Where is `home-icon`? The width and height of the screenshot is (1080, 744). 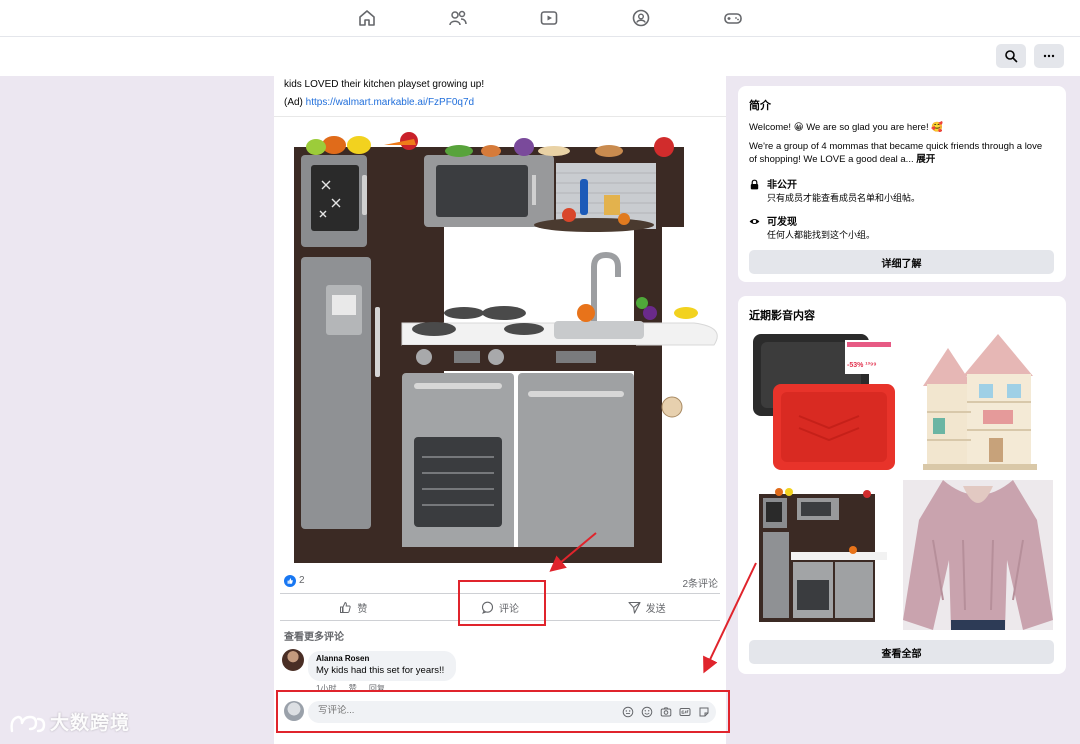
home-icon is located at coordinates (367, 18).